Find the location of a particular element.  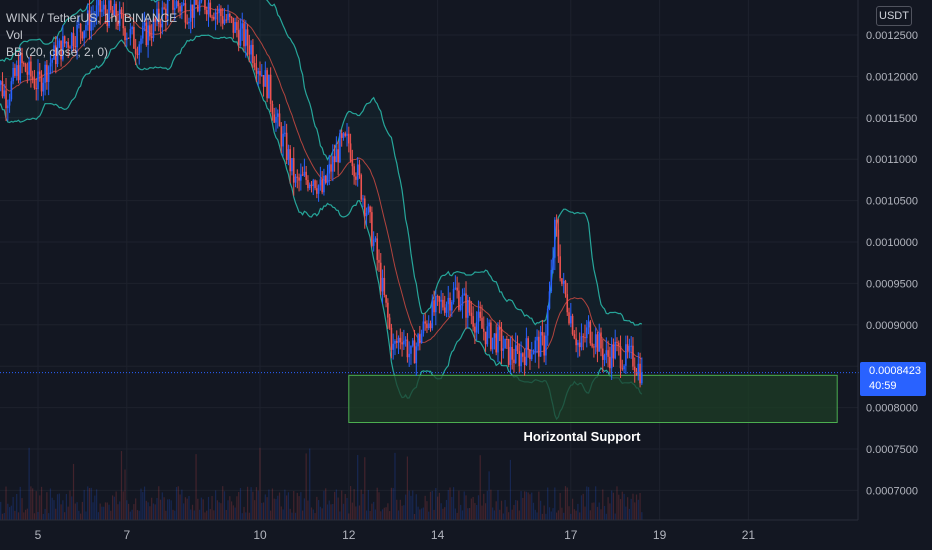

support-zone is located at coordinates (593, 399).